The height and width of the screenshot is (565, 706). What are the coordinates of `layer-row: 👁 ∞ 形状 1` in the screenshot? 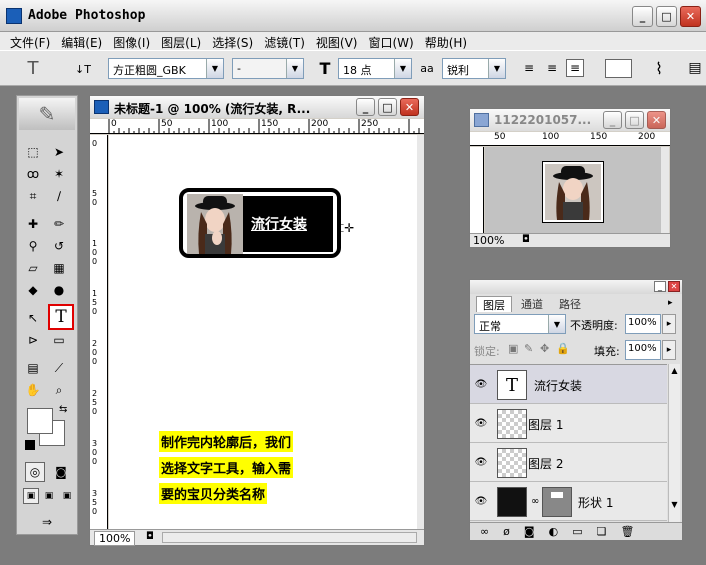 It's located at (568, 501).